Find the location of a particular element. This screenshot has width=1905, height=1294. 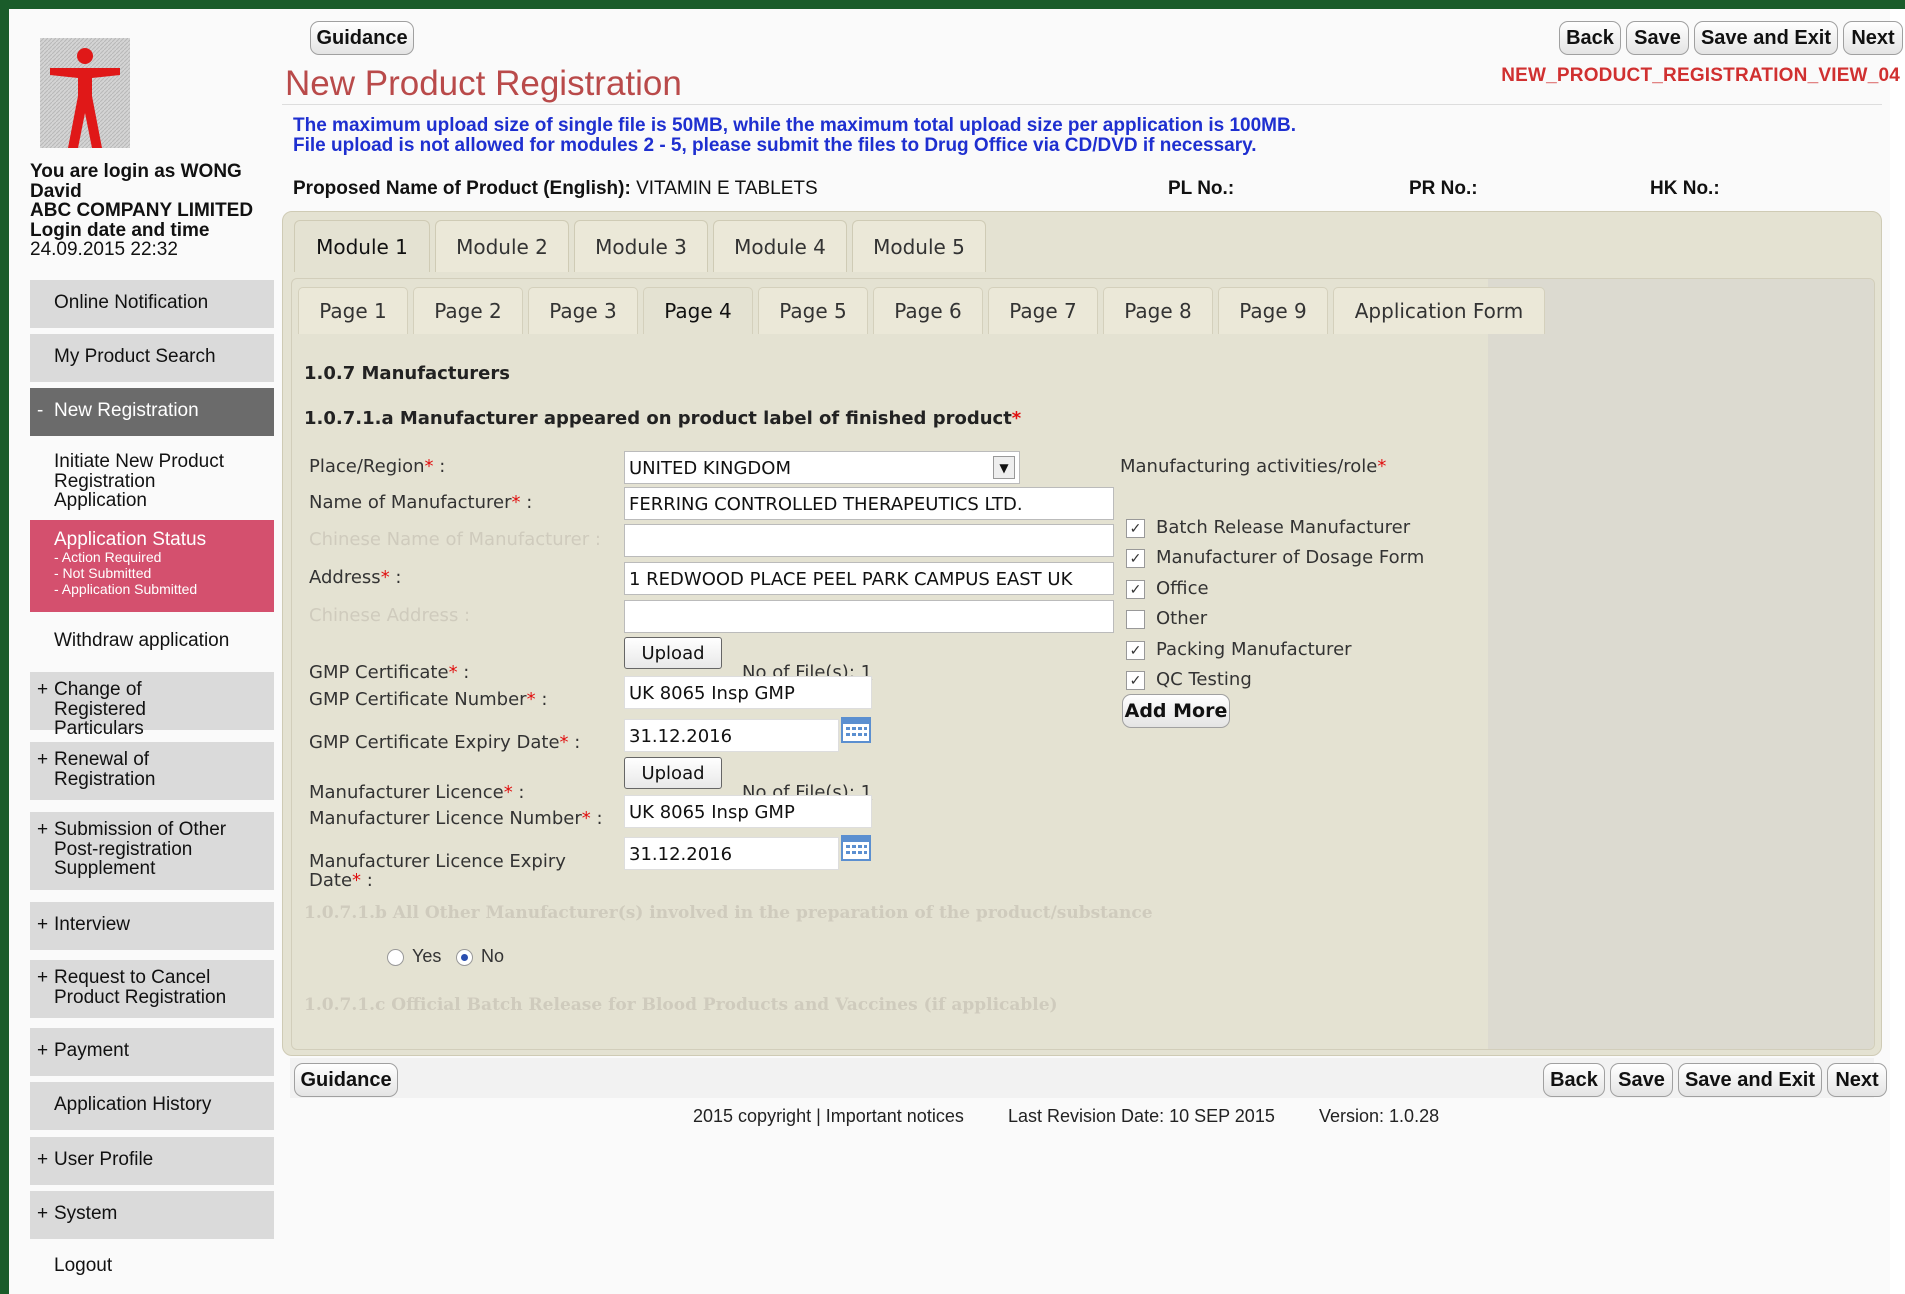

gmp-expiry-input: 31.12.2016 is located at coordinates (731, 735).